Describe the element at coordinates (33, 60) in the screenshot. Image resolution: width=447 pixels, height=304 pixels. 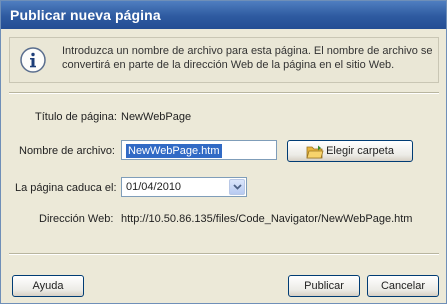
I see `info-icon` at that location.